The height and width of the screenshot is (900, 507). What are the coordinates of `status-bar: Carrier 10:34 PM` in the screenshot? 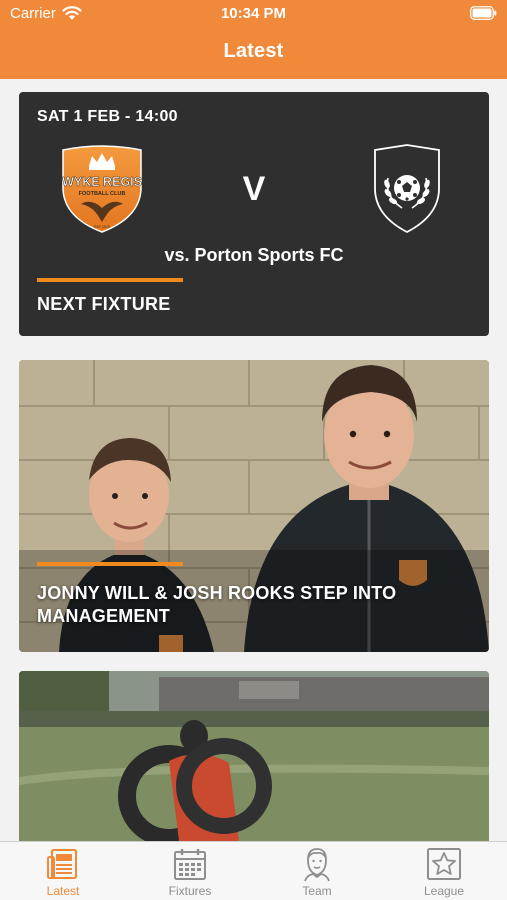 It's located at (253, 14).